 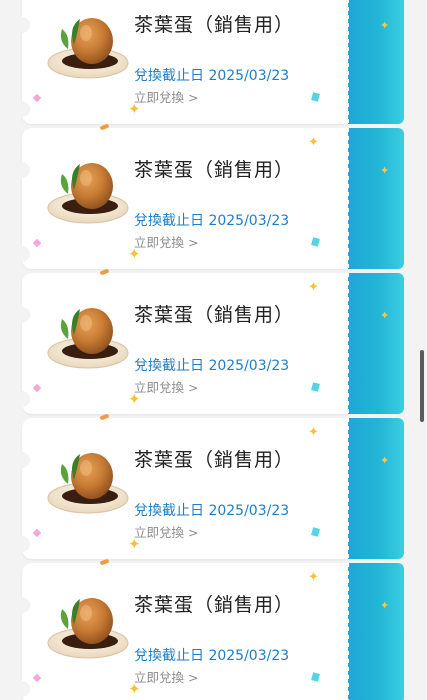 What do you see at coordinates (422, 386) in the screenshot?
I see `scrollbar` at bounding box center [422, 386].